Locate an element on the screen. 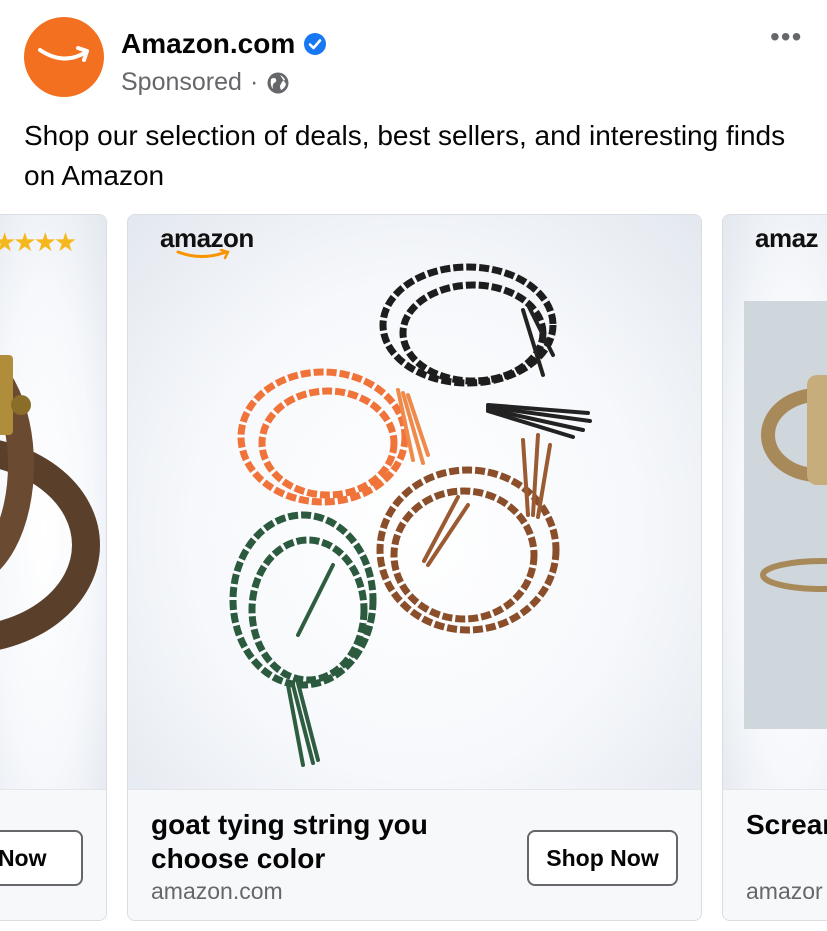 The image size is (827, 931). card-footer: p Now is located at coordinates (53, 854).